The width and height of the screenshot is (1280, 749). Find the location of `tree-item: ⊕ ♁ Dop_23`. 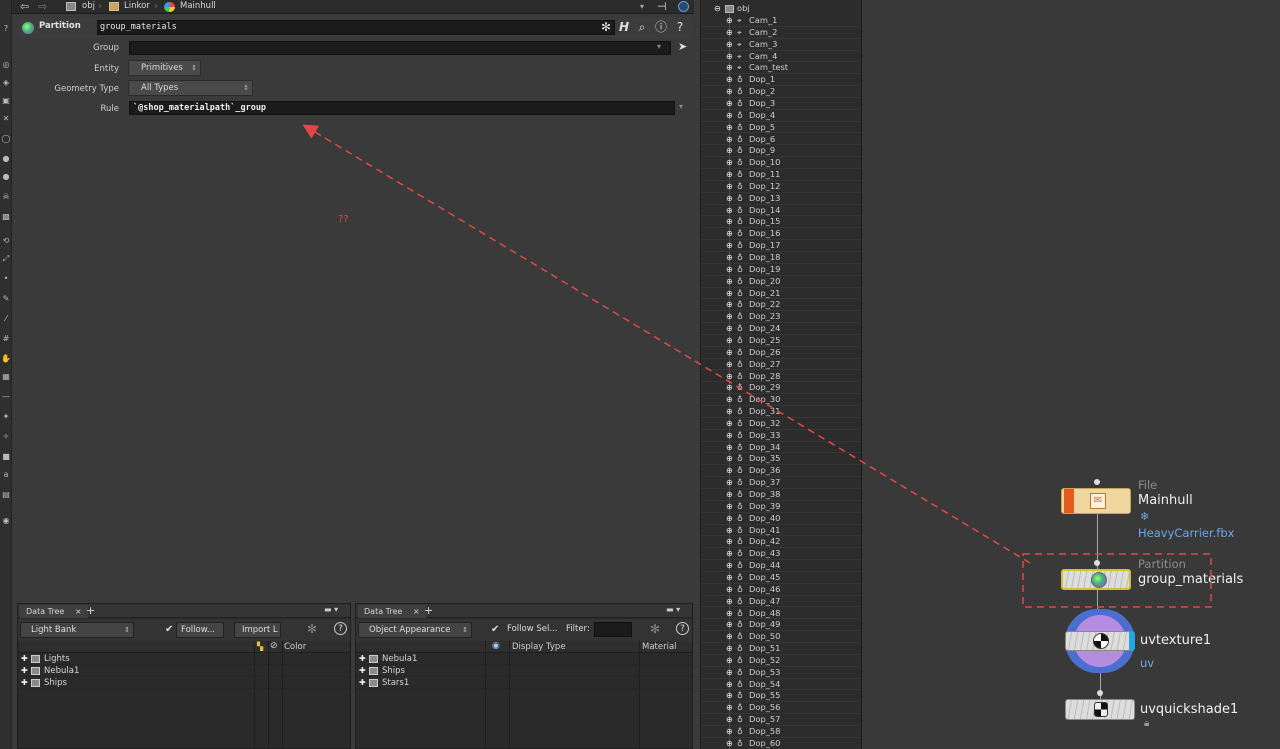

tree-item: ⊕ ♁ Dop_23 is located at coordinates (781, 317).